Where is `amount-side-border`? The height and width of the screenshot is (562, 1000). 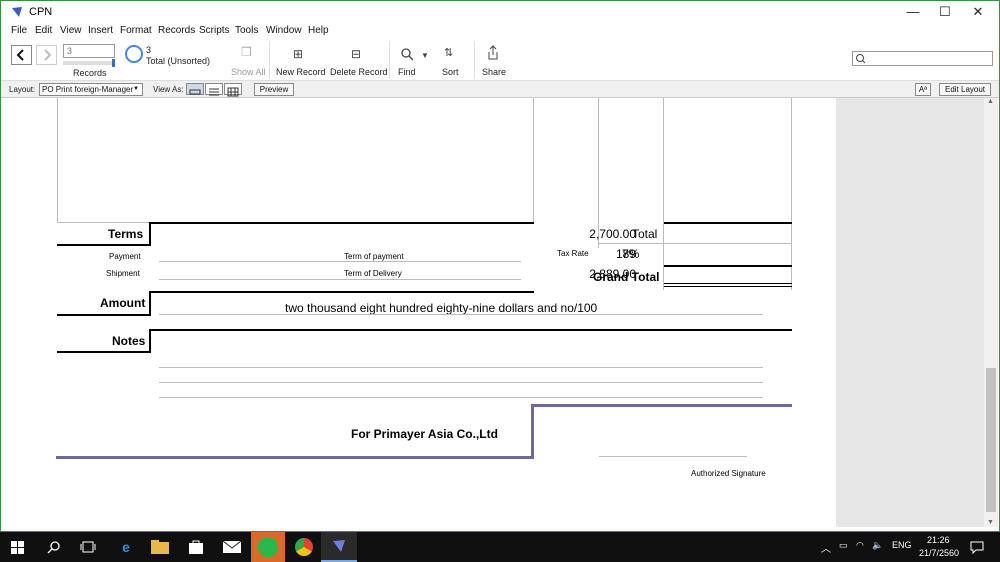 amount-side-border is located at coordinates (150, 303).